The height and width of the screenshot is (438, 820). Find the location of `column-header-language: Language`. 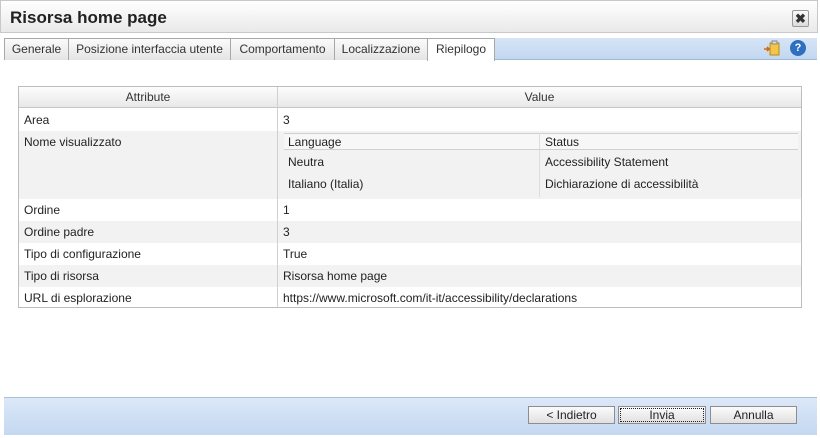

column-header-language: Language is located at coordinates (315, 142).